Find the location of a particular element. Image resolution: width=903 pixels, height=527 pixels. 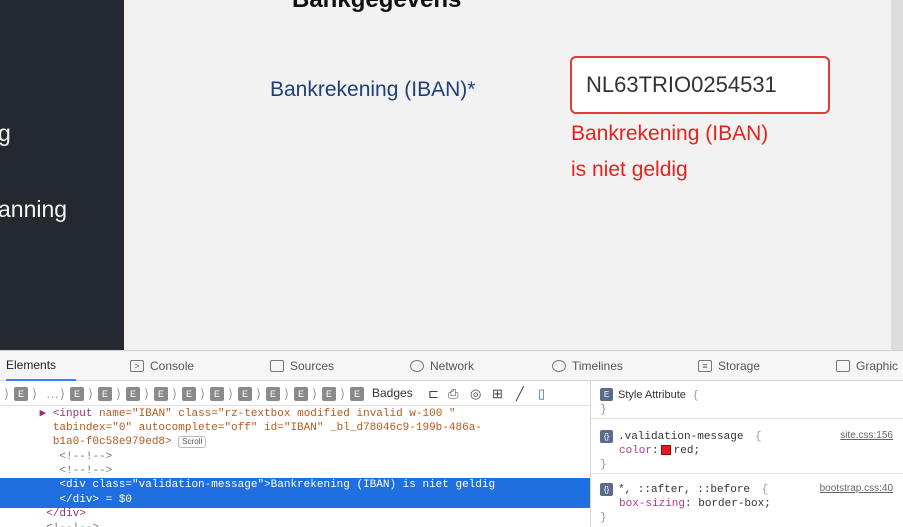

css-property-name: box-sizing is located at coordinates (652, 504).